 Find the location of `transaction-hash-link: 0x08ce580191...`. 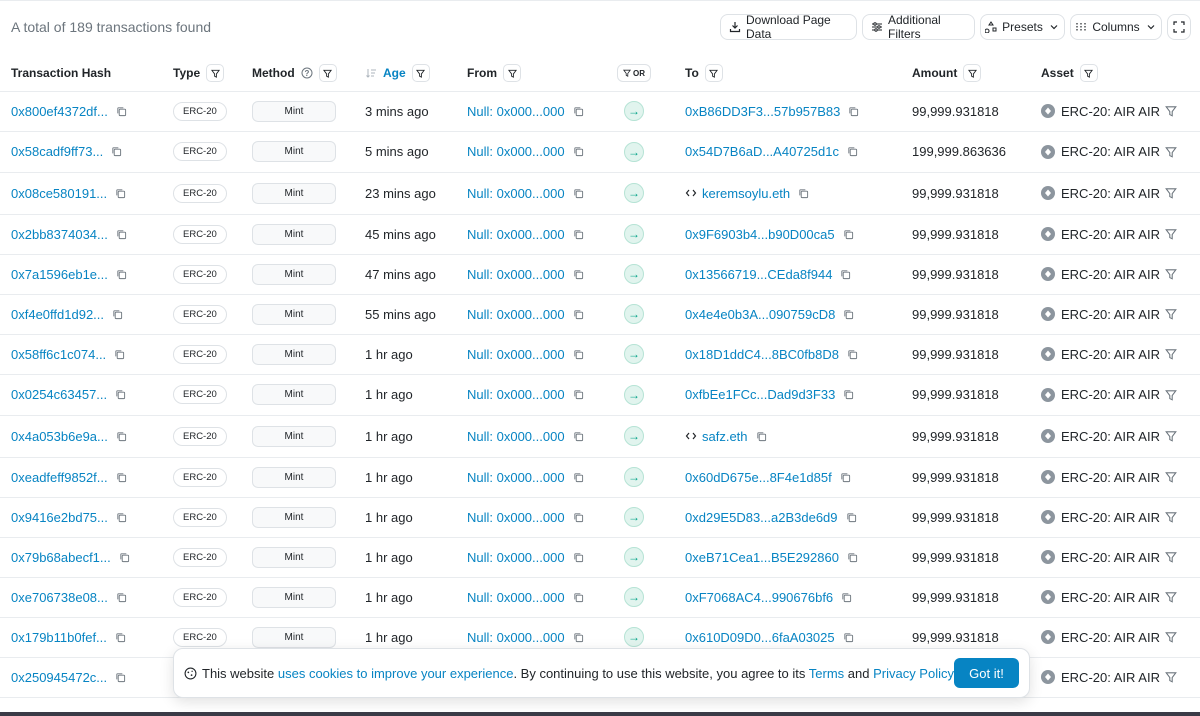

transaction-hash-link: 0x08ce580191... is located at coordinates (59, 193).